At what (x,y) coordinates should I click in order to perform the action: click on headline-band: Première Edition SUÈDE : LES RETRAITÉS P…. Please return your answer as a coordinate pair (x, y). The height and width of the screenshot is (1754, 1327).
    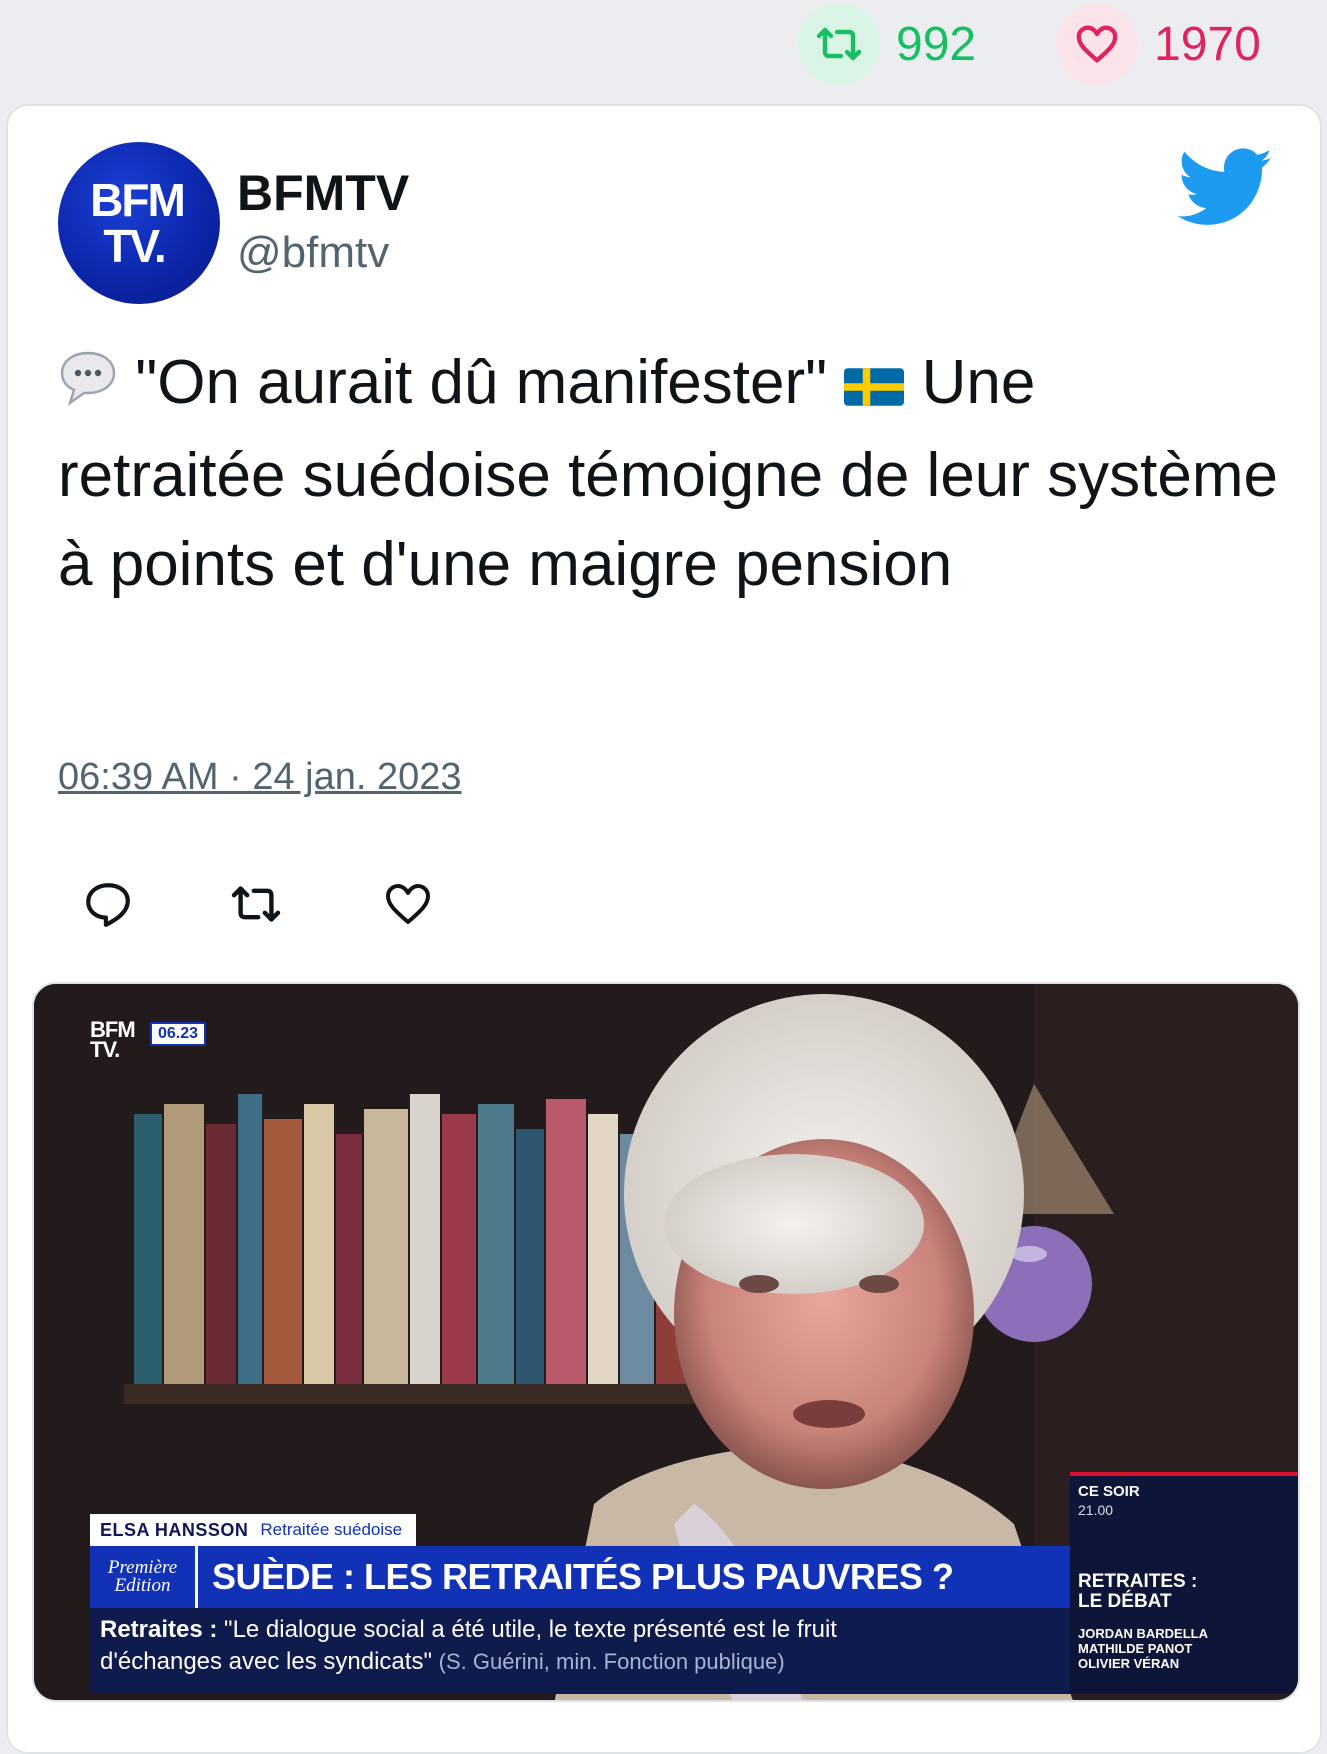
    Looking at the image, I should click on (590, 1577).